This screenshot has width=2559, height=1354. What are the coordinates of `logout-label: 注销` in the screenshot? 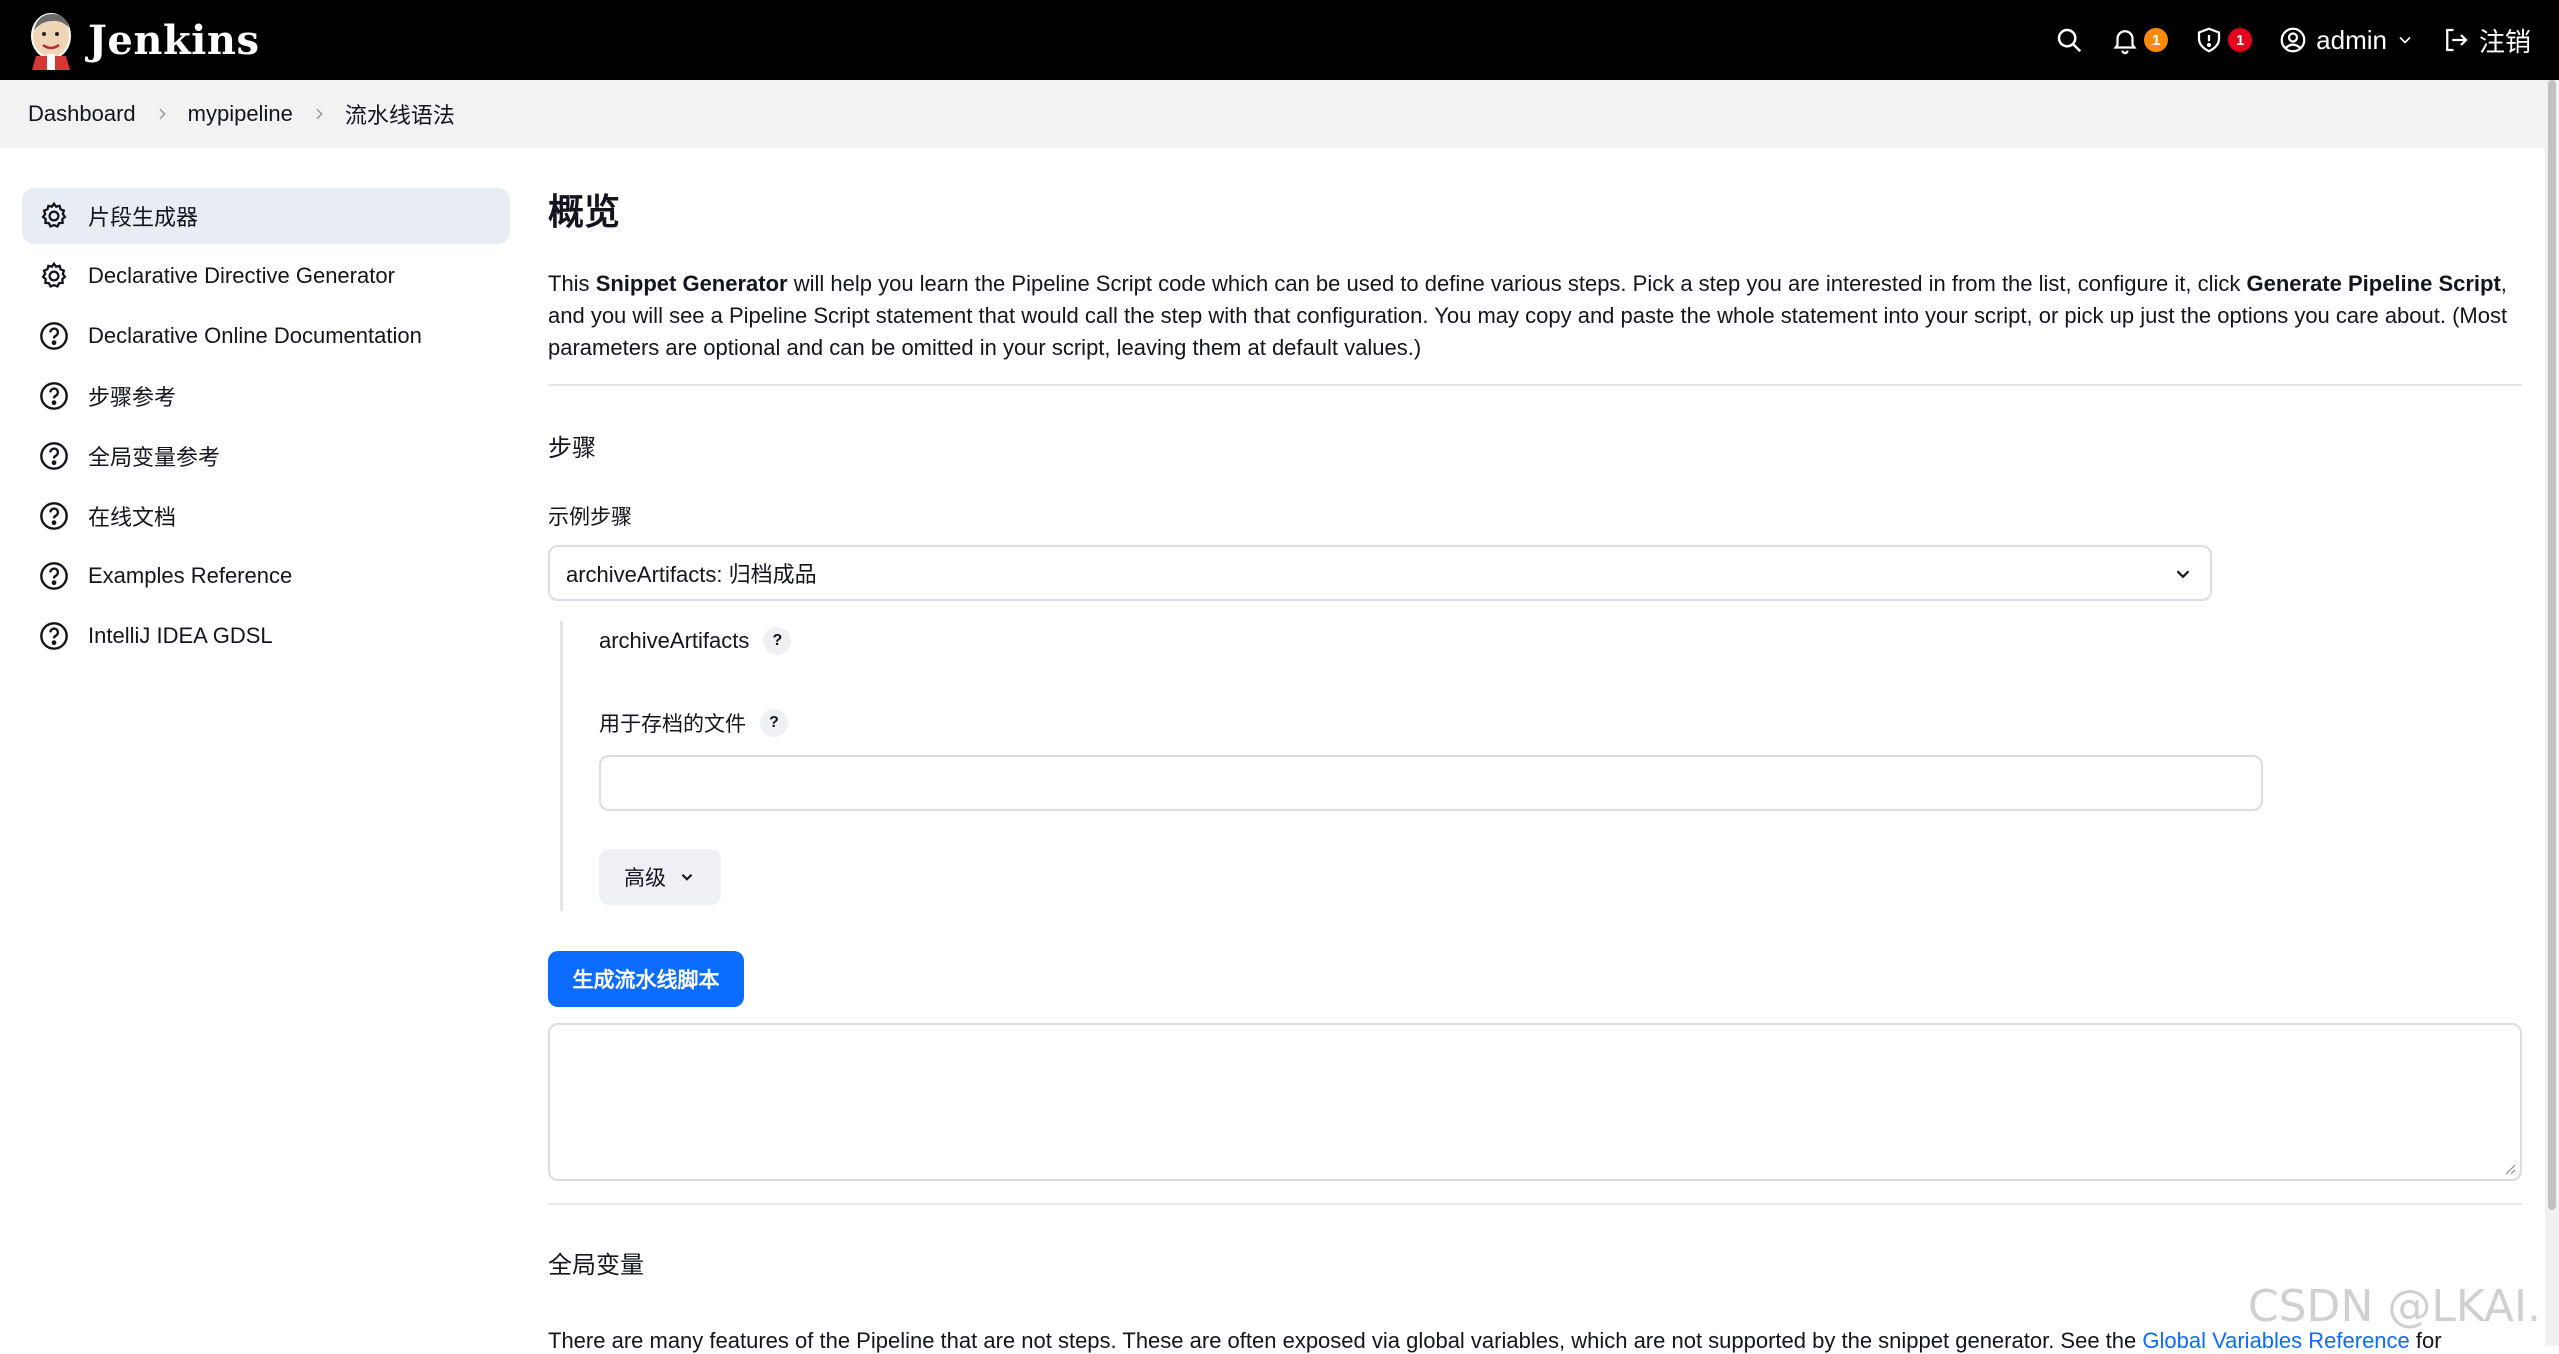 It's located at (2505, 40).